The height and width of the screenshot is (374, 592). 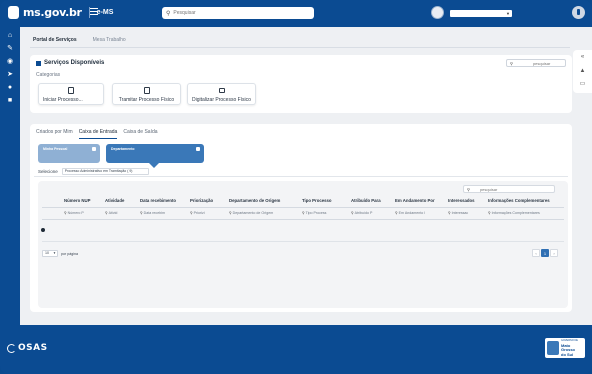 What do you see at coordinates (74, 63) in the screenshot?
I see `services-title-text: Serviços Disponíveis` at bounding box center [74, 63].